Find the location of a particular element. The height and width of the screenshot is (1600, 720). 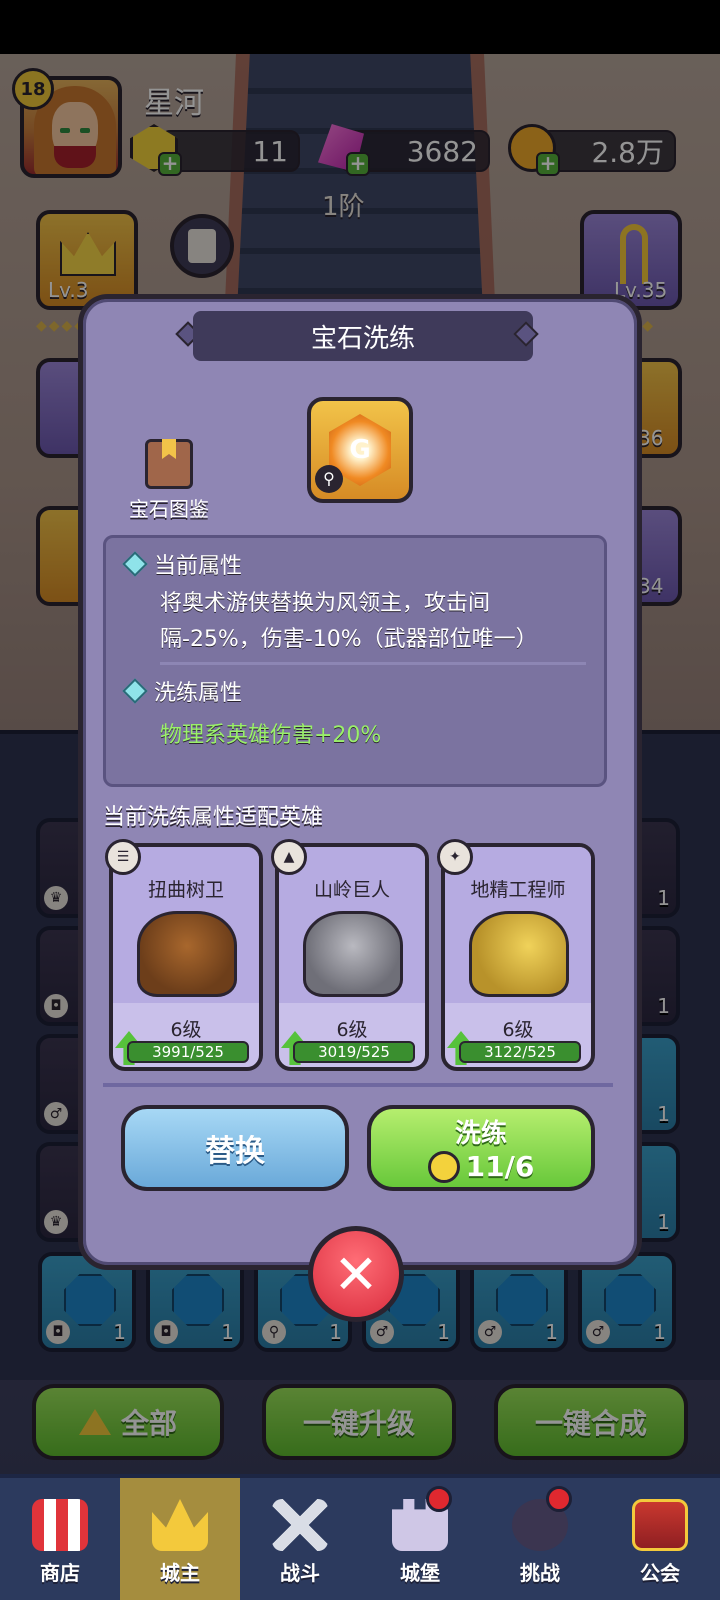

treant-portrait is located at coordinates (187, 954).